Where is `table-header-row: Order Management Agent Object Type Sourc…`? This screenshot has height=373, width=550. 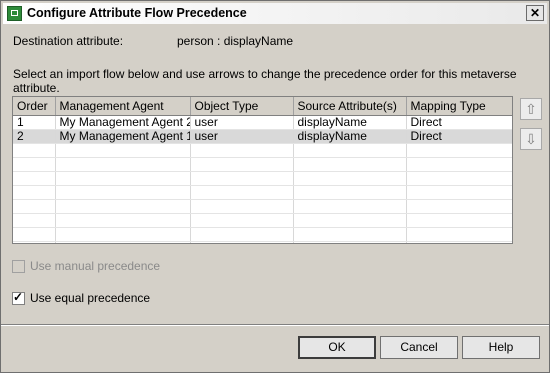
table-header-row: Order Management Agent Object Type Sourc… is located at coordinates (262, 106).